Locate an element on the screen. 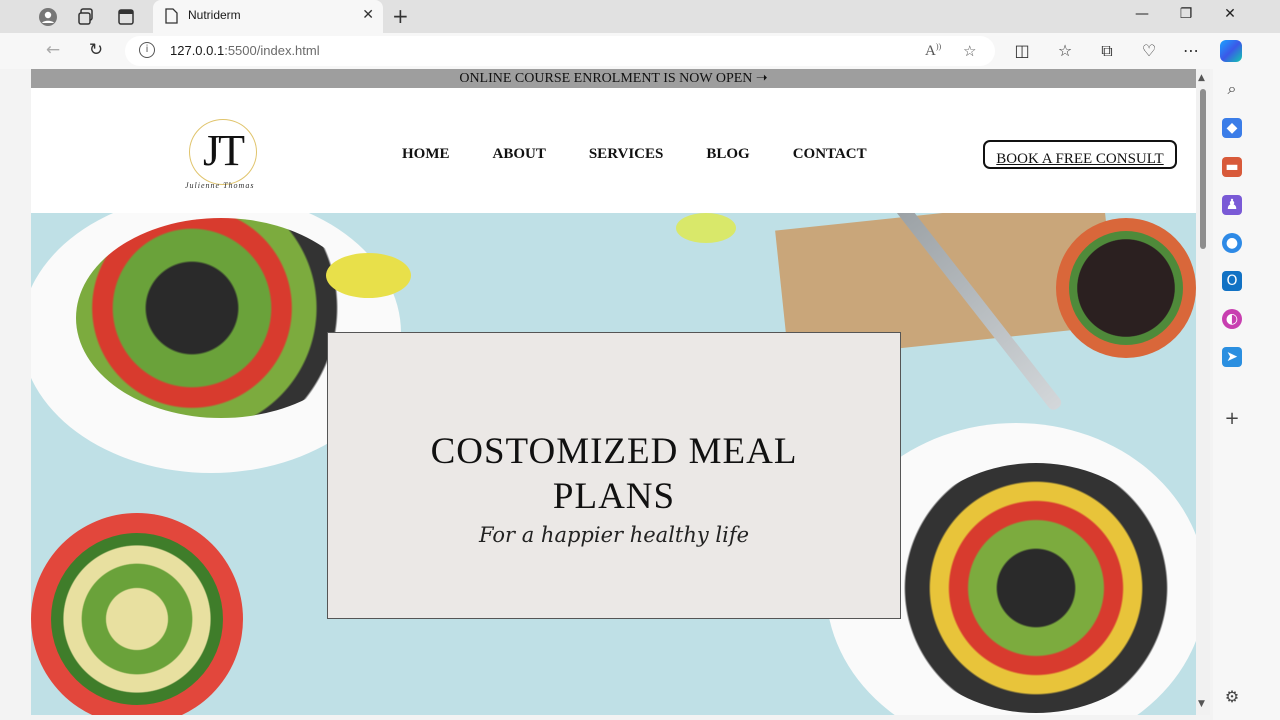  hero-title-line1: COSTOMIZED MEAL is located at coordinates (614, 451).